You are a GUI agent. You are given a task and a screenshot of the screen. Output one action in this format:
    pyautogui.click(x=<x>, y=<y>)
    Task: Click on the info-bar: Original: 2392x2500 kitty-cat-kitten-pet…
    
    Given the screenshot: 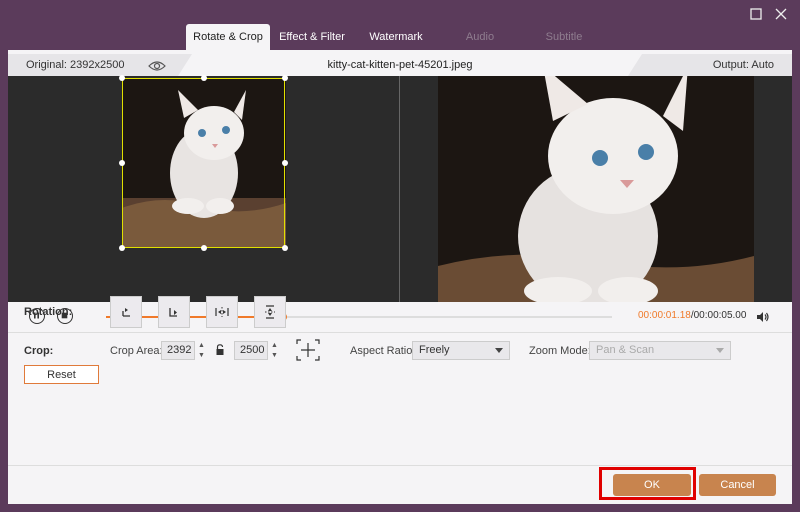 What is the action you would take?
    pyautogui.click(x=400, y=63)
    